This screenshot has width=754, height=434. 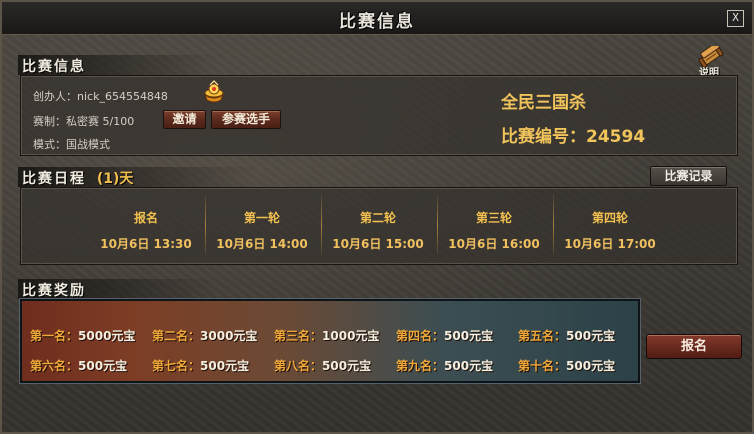 I want to click on round-time: 10月6日 17:00, so click(x=610, y=244).